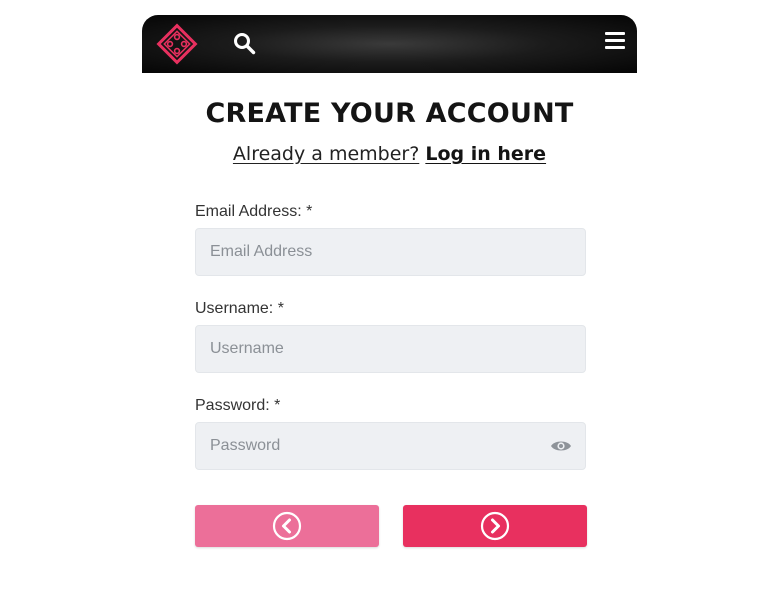 The width and height of the screenshot is (780, 600). What do you see at coordinates (561, 446) in the screenshot?
I see `eye-icon` at bounding box center [561, 446].